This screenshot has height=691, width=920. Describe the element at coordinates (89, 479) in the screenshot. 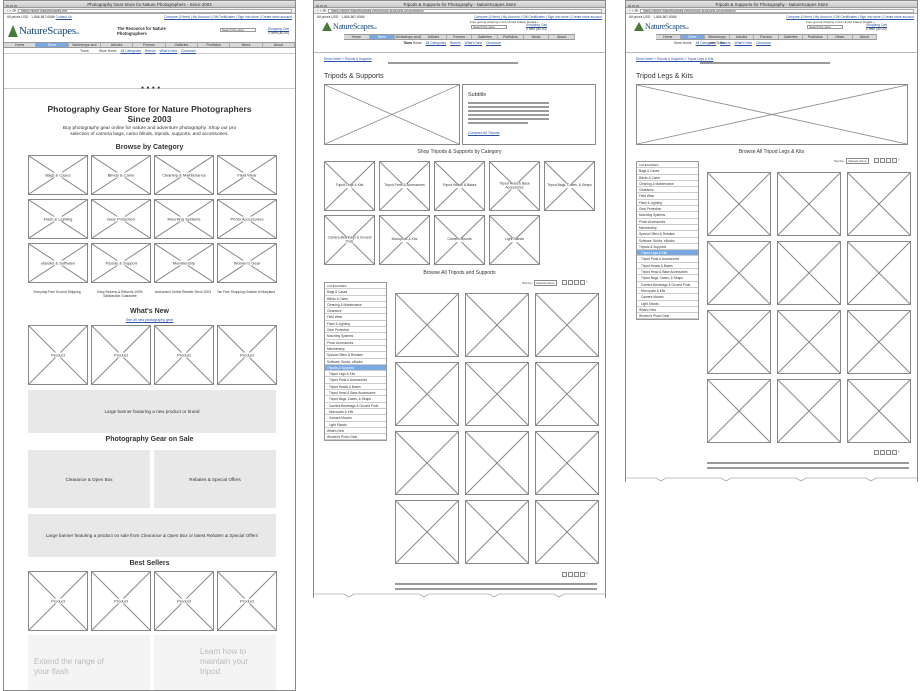

I see `clearance-tile: Clearance & Open Box` at that location.